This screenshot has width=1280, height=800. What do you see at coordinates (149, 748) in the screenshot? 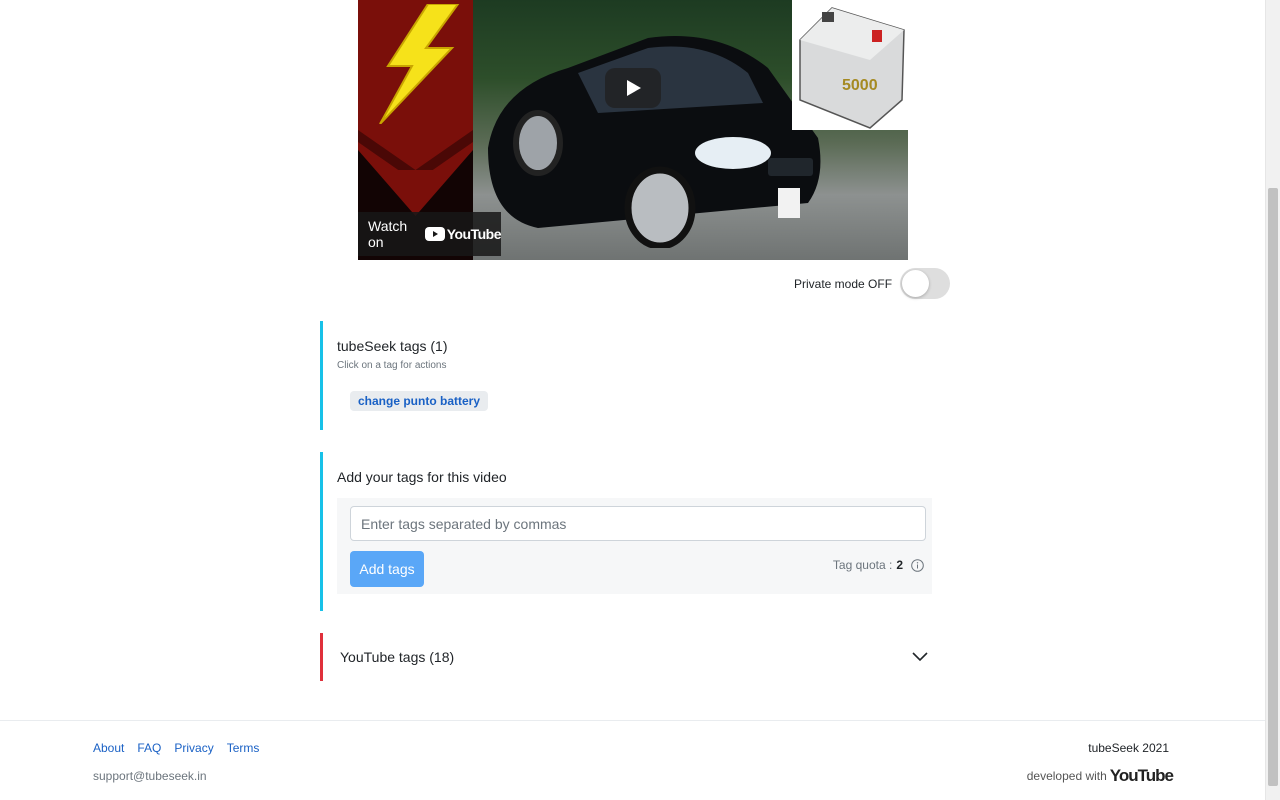
I see `footer-link-faq: FAQ` at bounding box center [149, 748].